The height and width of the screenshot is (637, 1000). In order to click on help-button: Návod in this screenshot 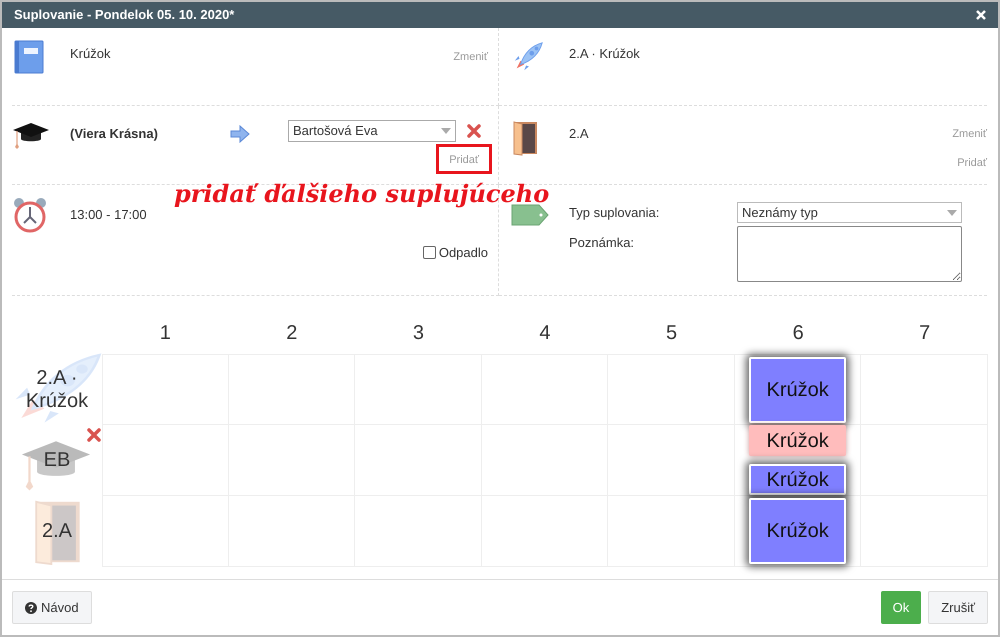, I will do `click(52, 607)`.